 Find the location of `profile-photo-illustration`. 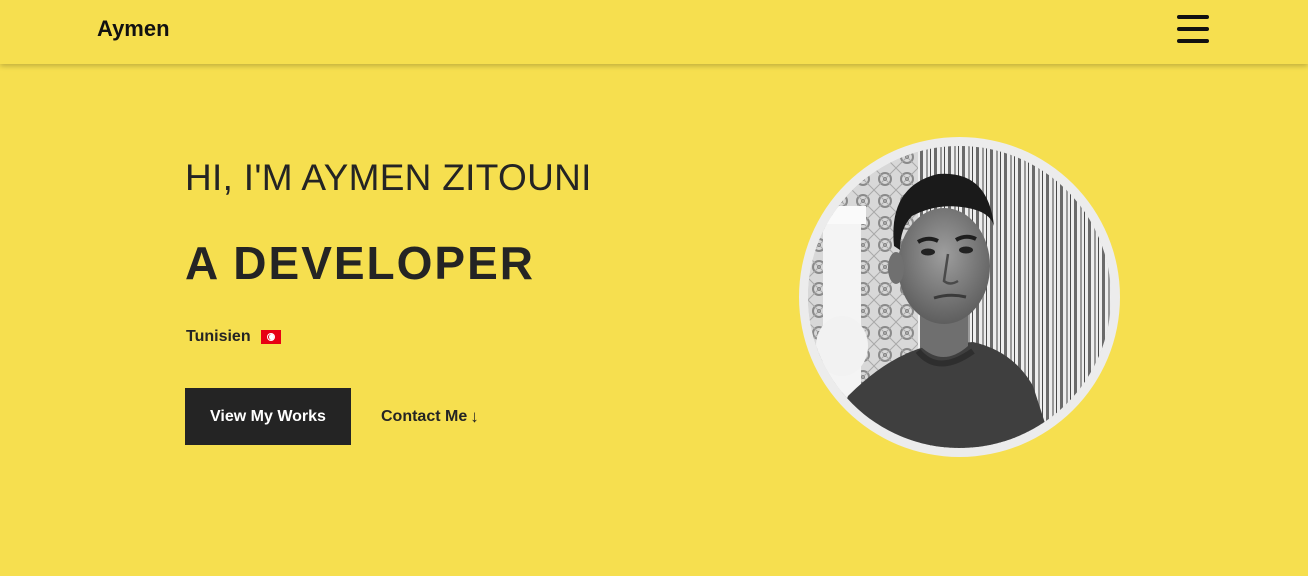

profile-photo-illustration is located at coordinates (959, 297).